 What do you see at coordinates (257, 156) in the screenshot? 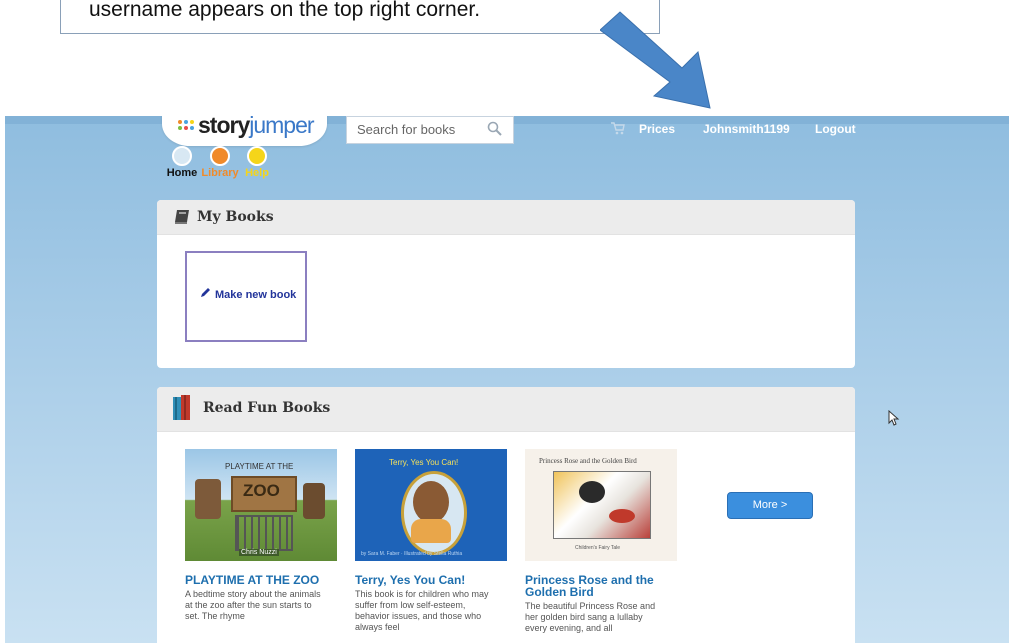
I see `help-circle-icon` at bounding box center [257, 156].